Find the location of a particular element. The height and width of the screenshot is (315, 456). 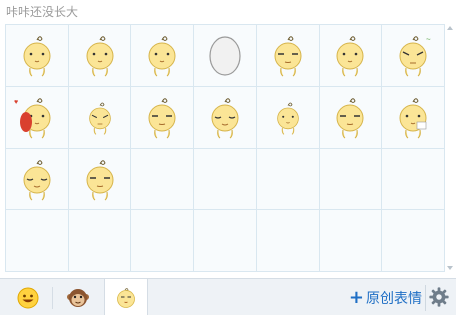

chick-cool-icon is located at coordinates (100, 180).